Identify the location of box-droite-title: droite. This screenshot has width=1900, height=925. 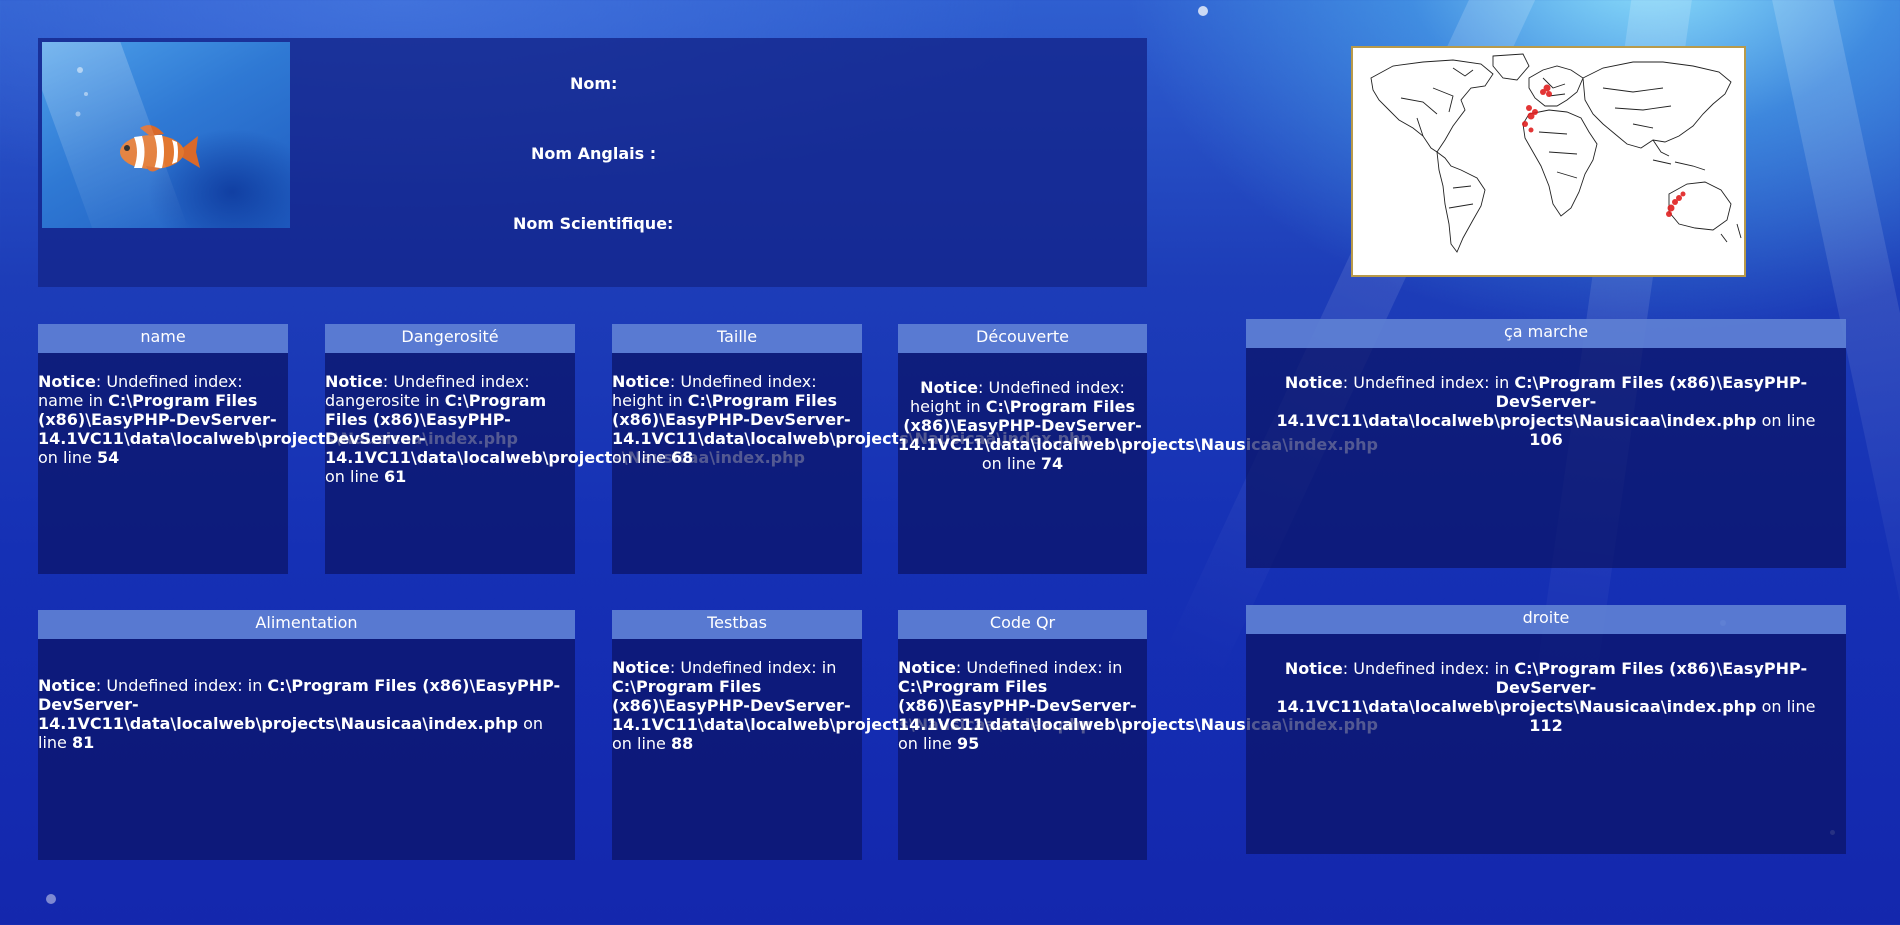
(1546, 617).